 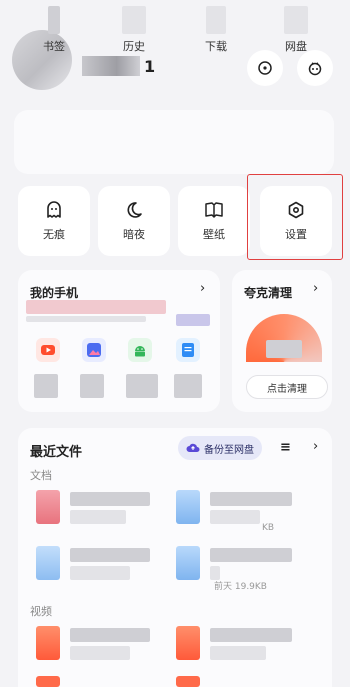 I want to click on shortcut-label: 书签, so click(x=54, y=46).